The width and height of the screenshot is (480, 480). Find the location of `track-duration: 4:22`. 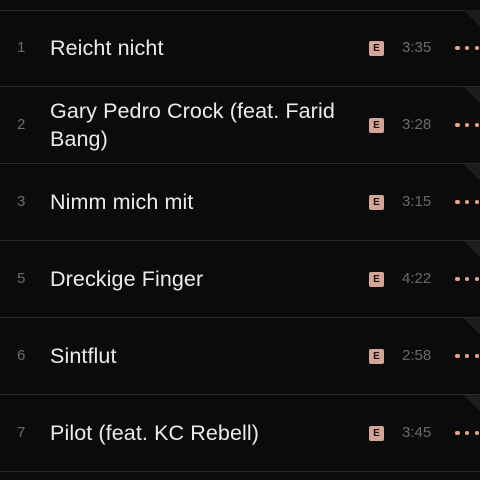

track-duration: 4:22 is located at coordinates (417, 278).